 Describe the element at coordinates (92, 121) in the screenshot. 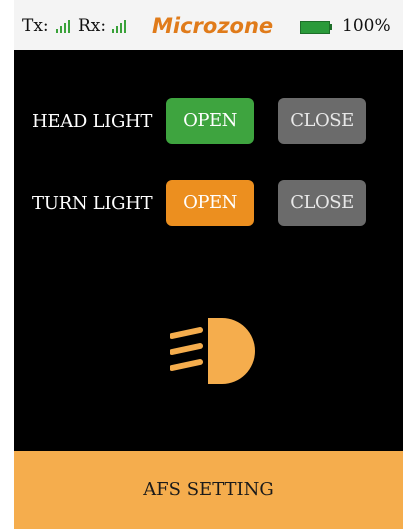

I see `head-light-label: HEAD LIGHT` at that location.